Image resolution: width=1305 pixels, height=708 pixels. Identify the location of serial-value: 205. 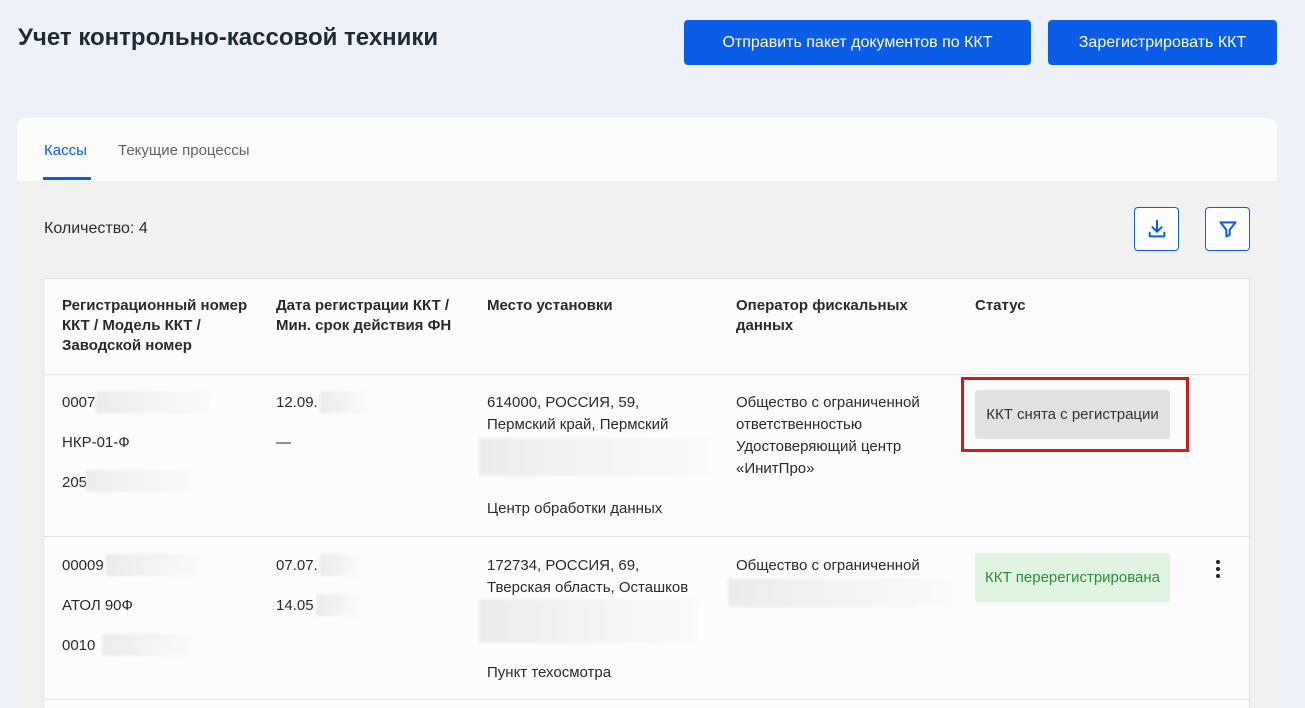
(75, 482).